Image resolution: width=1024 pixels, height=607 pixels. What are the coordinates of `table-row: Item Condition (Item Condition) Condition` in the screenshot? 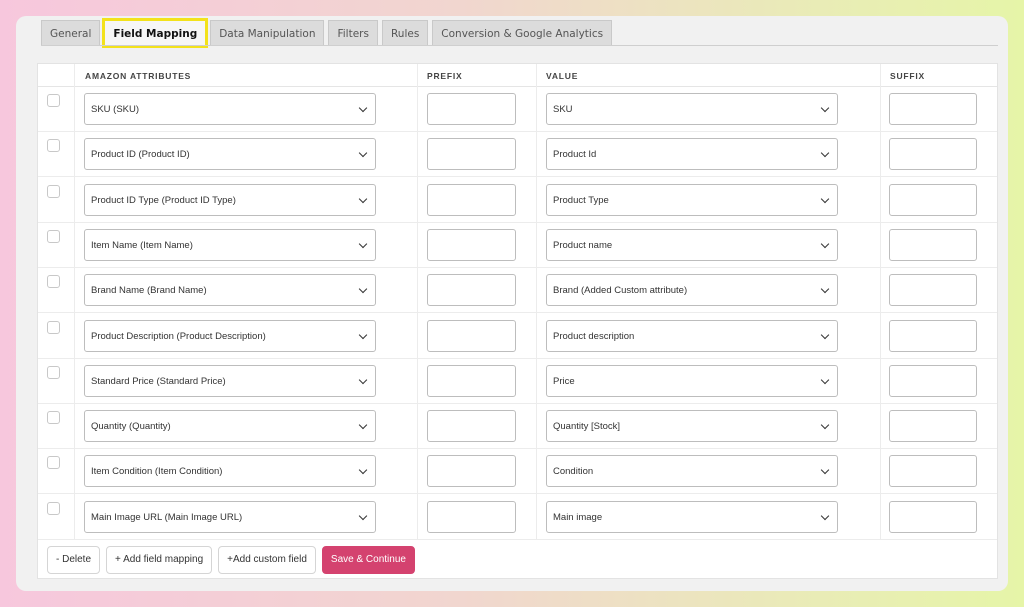 It's located at (517, 472).